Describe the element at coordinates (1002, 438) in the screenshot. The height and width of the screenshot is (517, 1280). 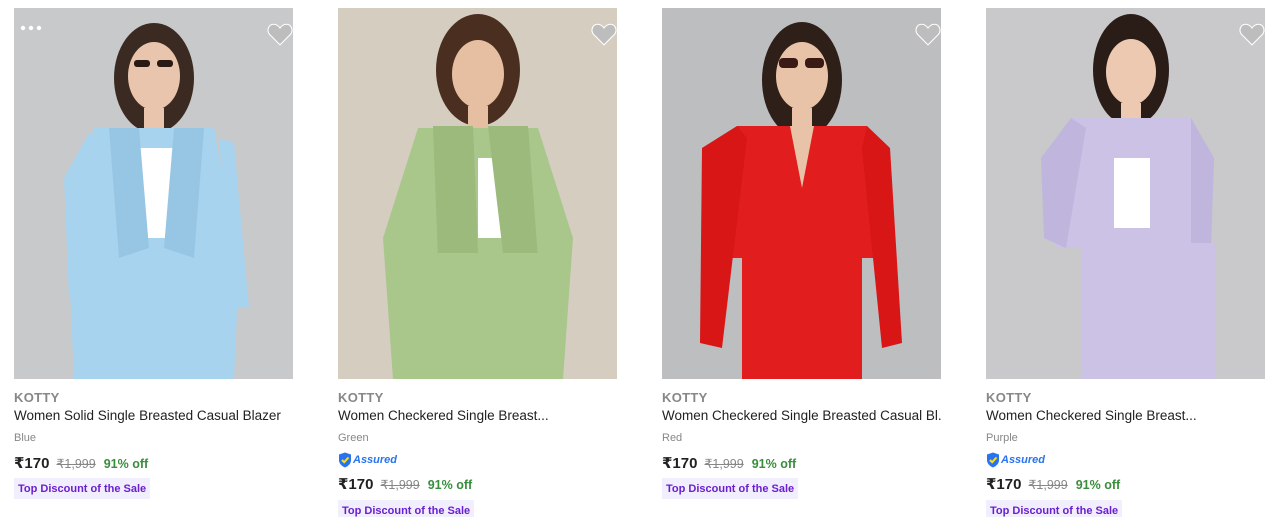
I see `product-color: Purple` at that location.